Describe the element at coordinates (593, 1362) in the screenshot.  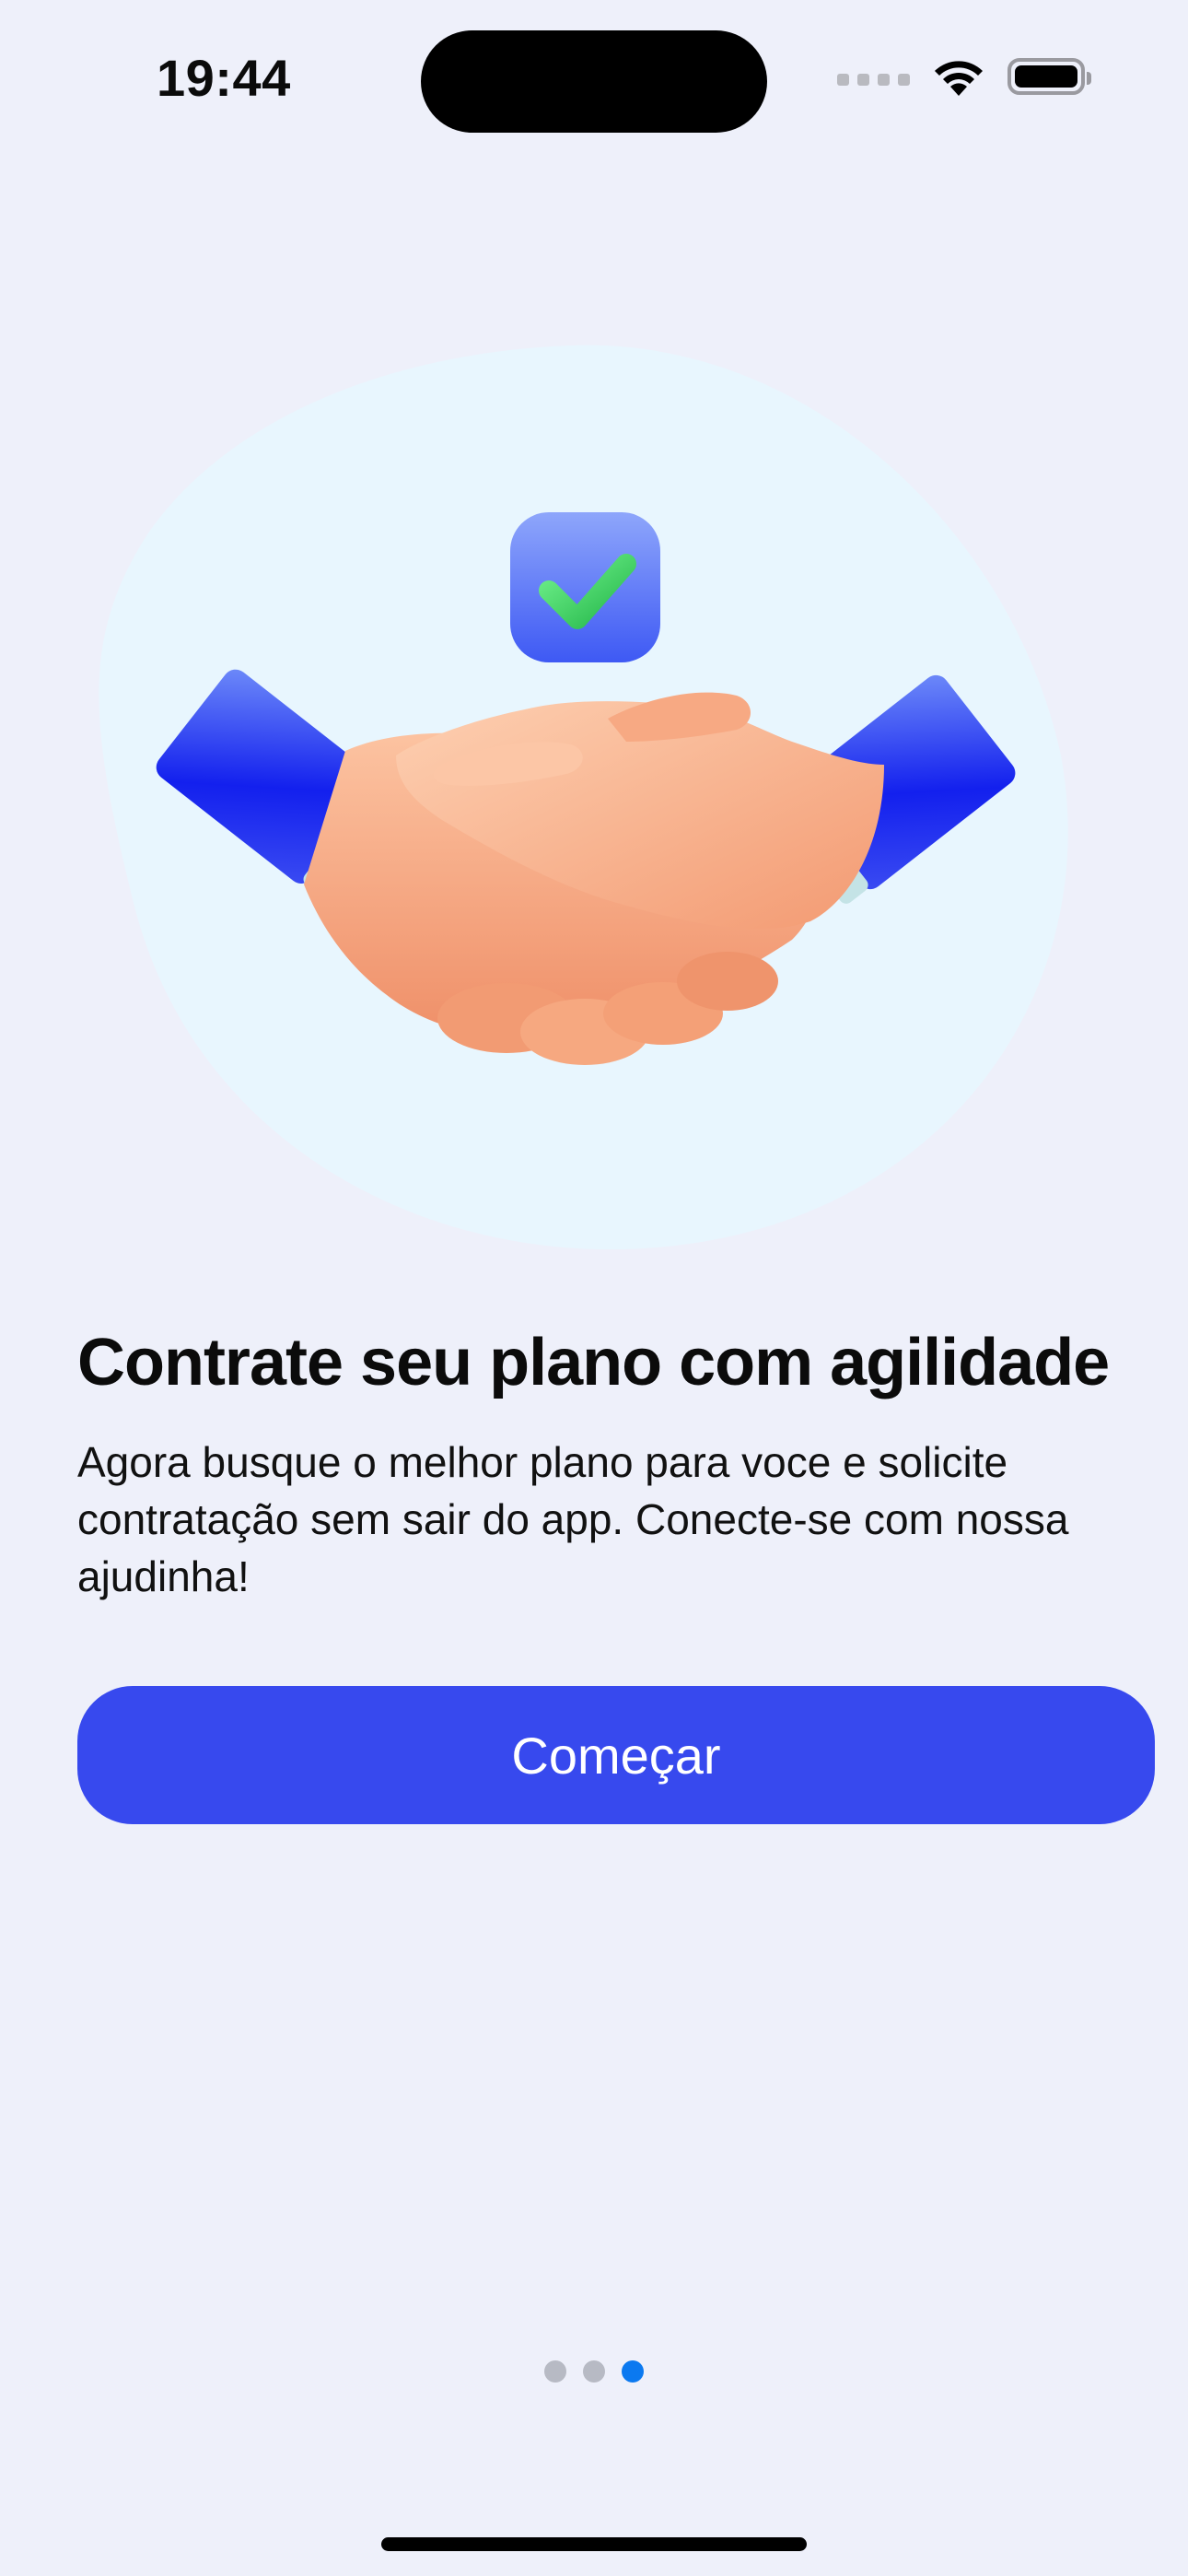
I see `page-title: Contrate seu plano com agilidade` at that location.